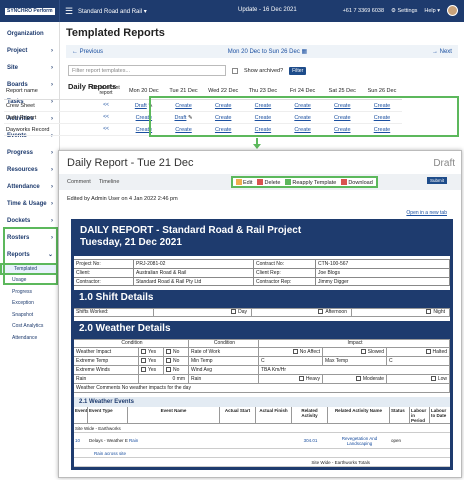 This screenshot has height=480, width=464. Describe the element at coordinates (106, 370) in the screenshot. I see `weather-label: Extreme Winds` at that location.